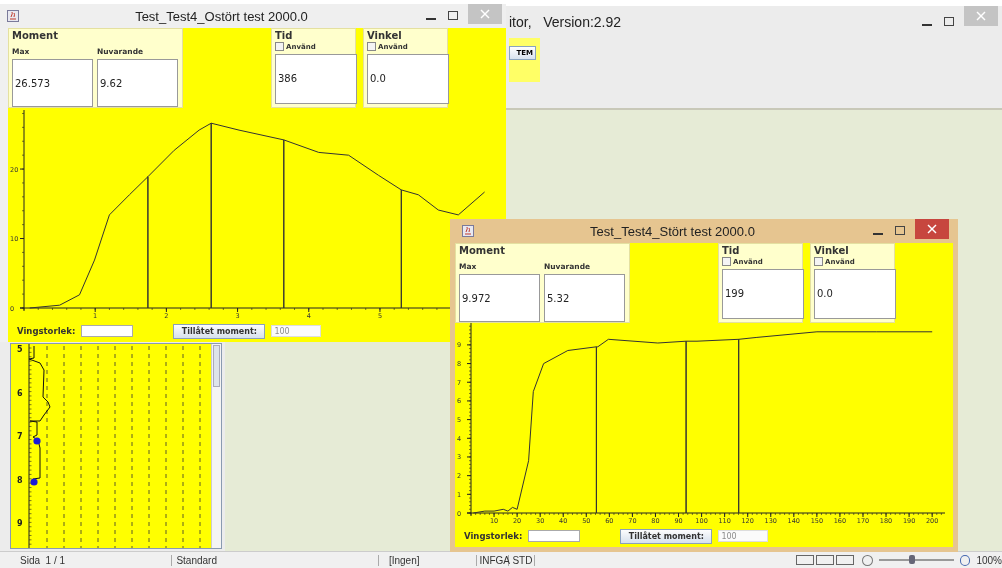 The width and height of the screenshot is (1002, 568). Describe the element at coordinates (20, 393) in the screenshot. I see `tick-label: 6` at that location.